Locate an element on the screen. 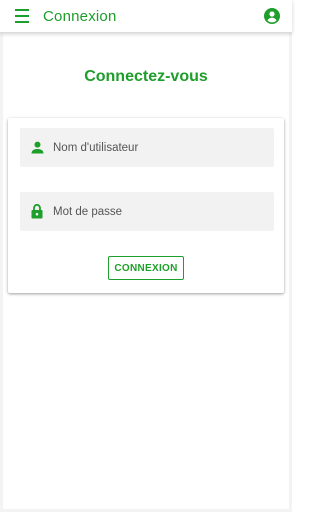 This screenshot has width=320, height=512. menu-icon is located at coordinates (24, 16).